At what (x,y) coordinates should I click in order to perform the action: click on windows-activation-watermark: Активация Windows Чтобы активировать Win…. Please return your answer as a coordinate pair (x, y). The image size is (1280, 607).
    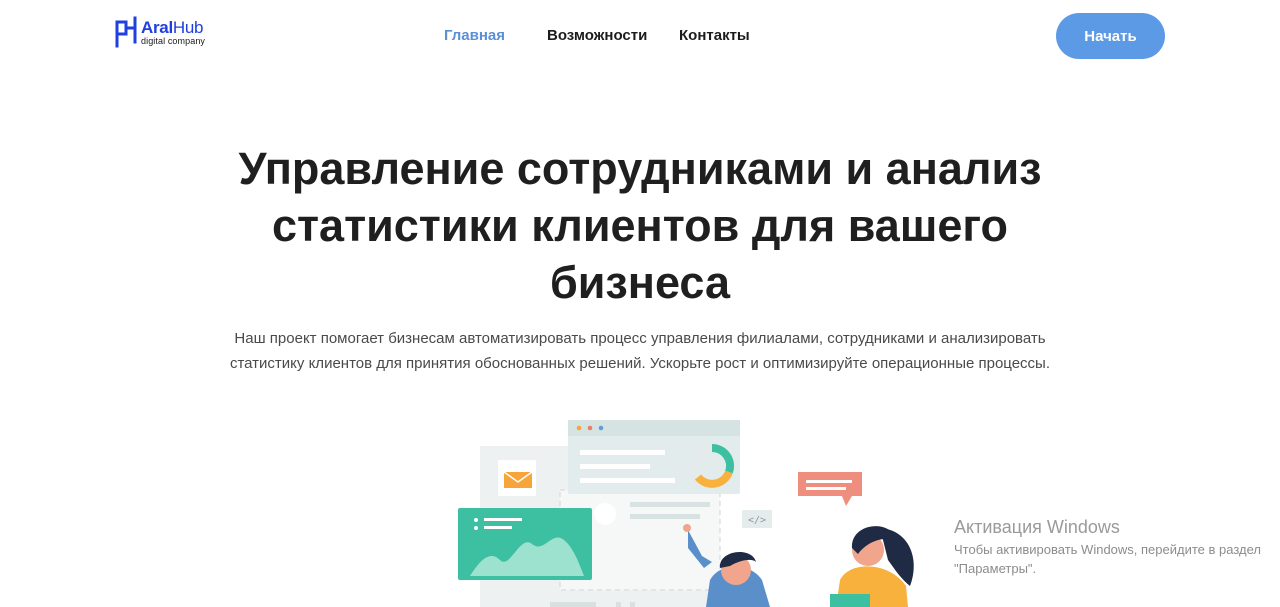
    Looking at the image, I should click on (1114, 547).